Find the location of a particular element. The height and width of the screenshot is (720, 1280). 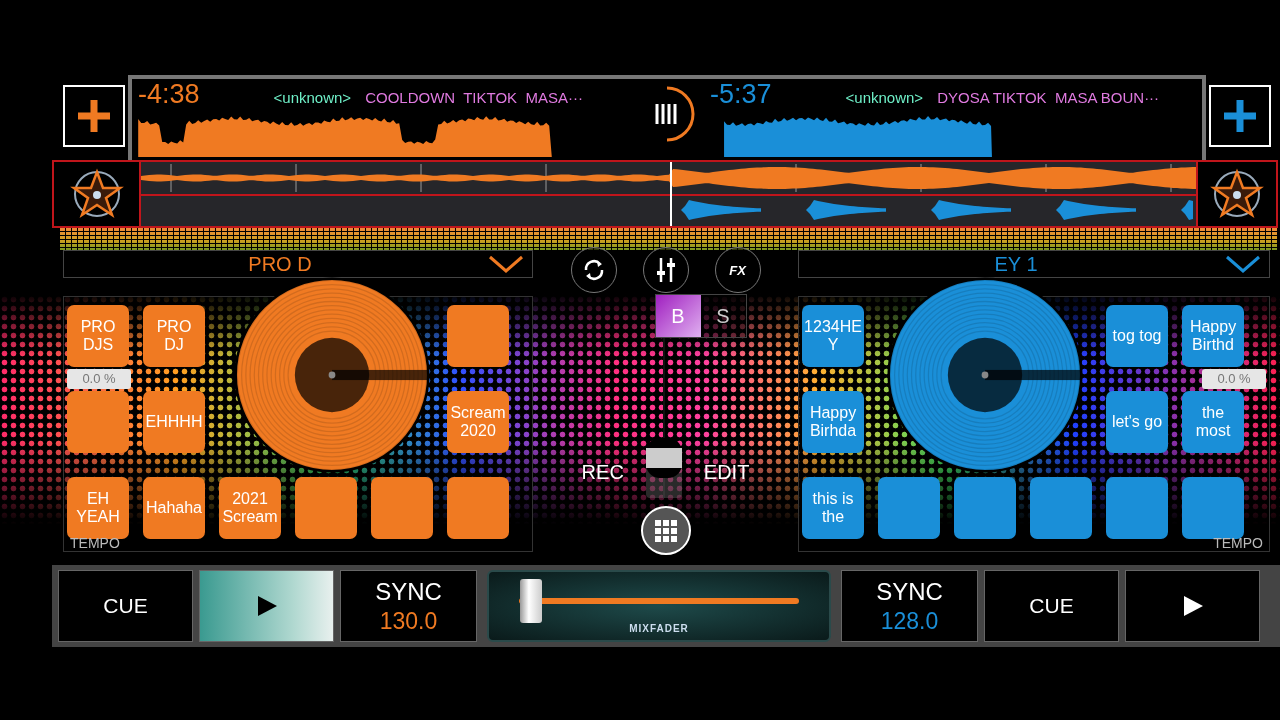

pad-grid-button is located at coordinates (665, 530).